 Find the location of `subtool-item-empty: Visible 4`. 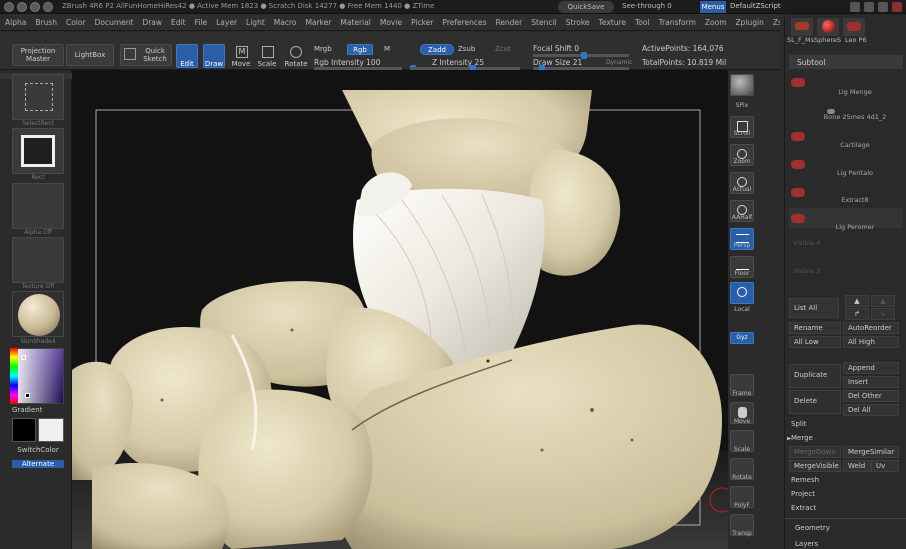

subtool-item-empty: Visible 4 is located at coordinates (846, 248).